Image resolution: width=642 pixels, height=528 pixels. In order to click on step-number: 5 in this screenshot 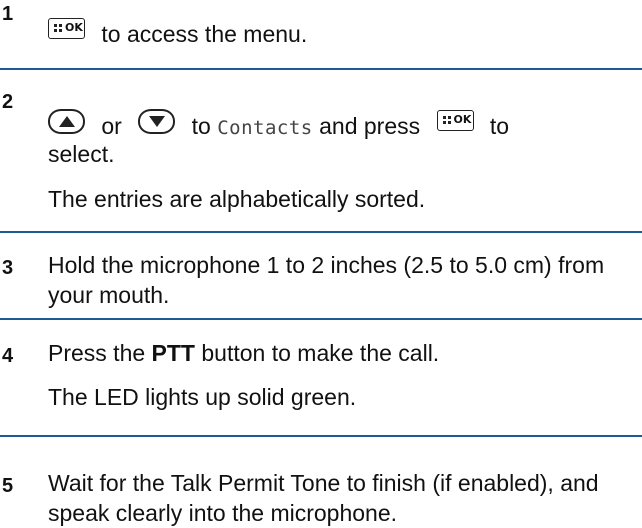, I will do `click(8, 486)`.